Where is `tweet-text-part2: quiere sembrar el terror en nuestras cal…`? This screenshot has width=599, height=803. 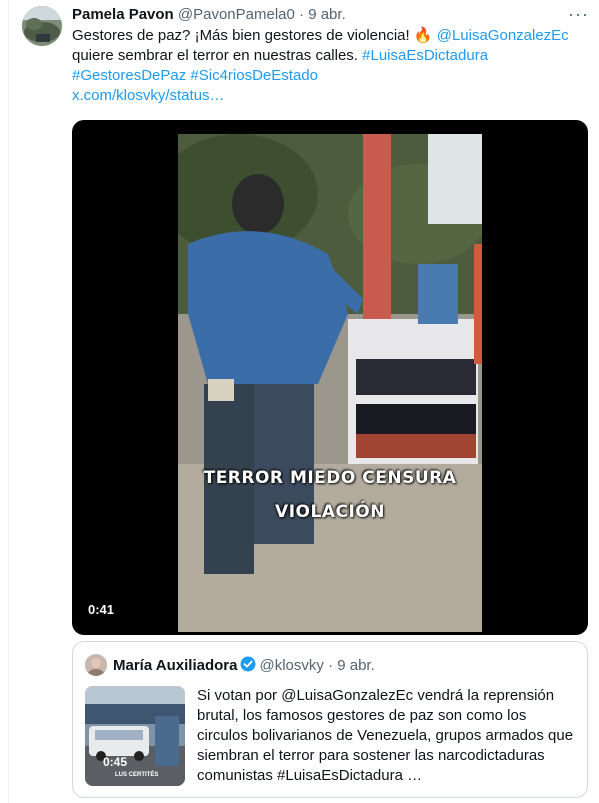 tweet-text-part2: quiere sembrar el terror en nuestras cal… is located at coordinates (217, 55).